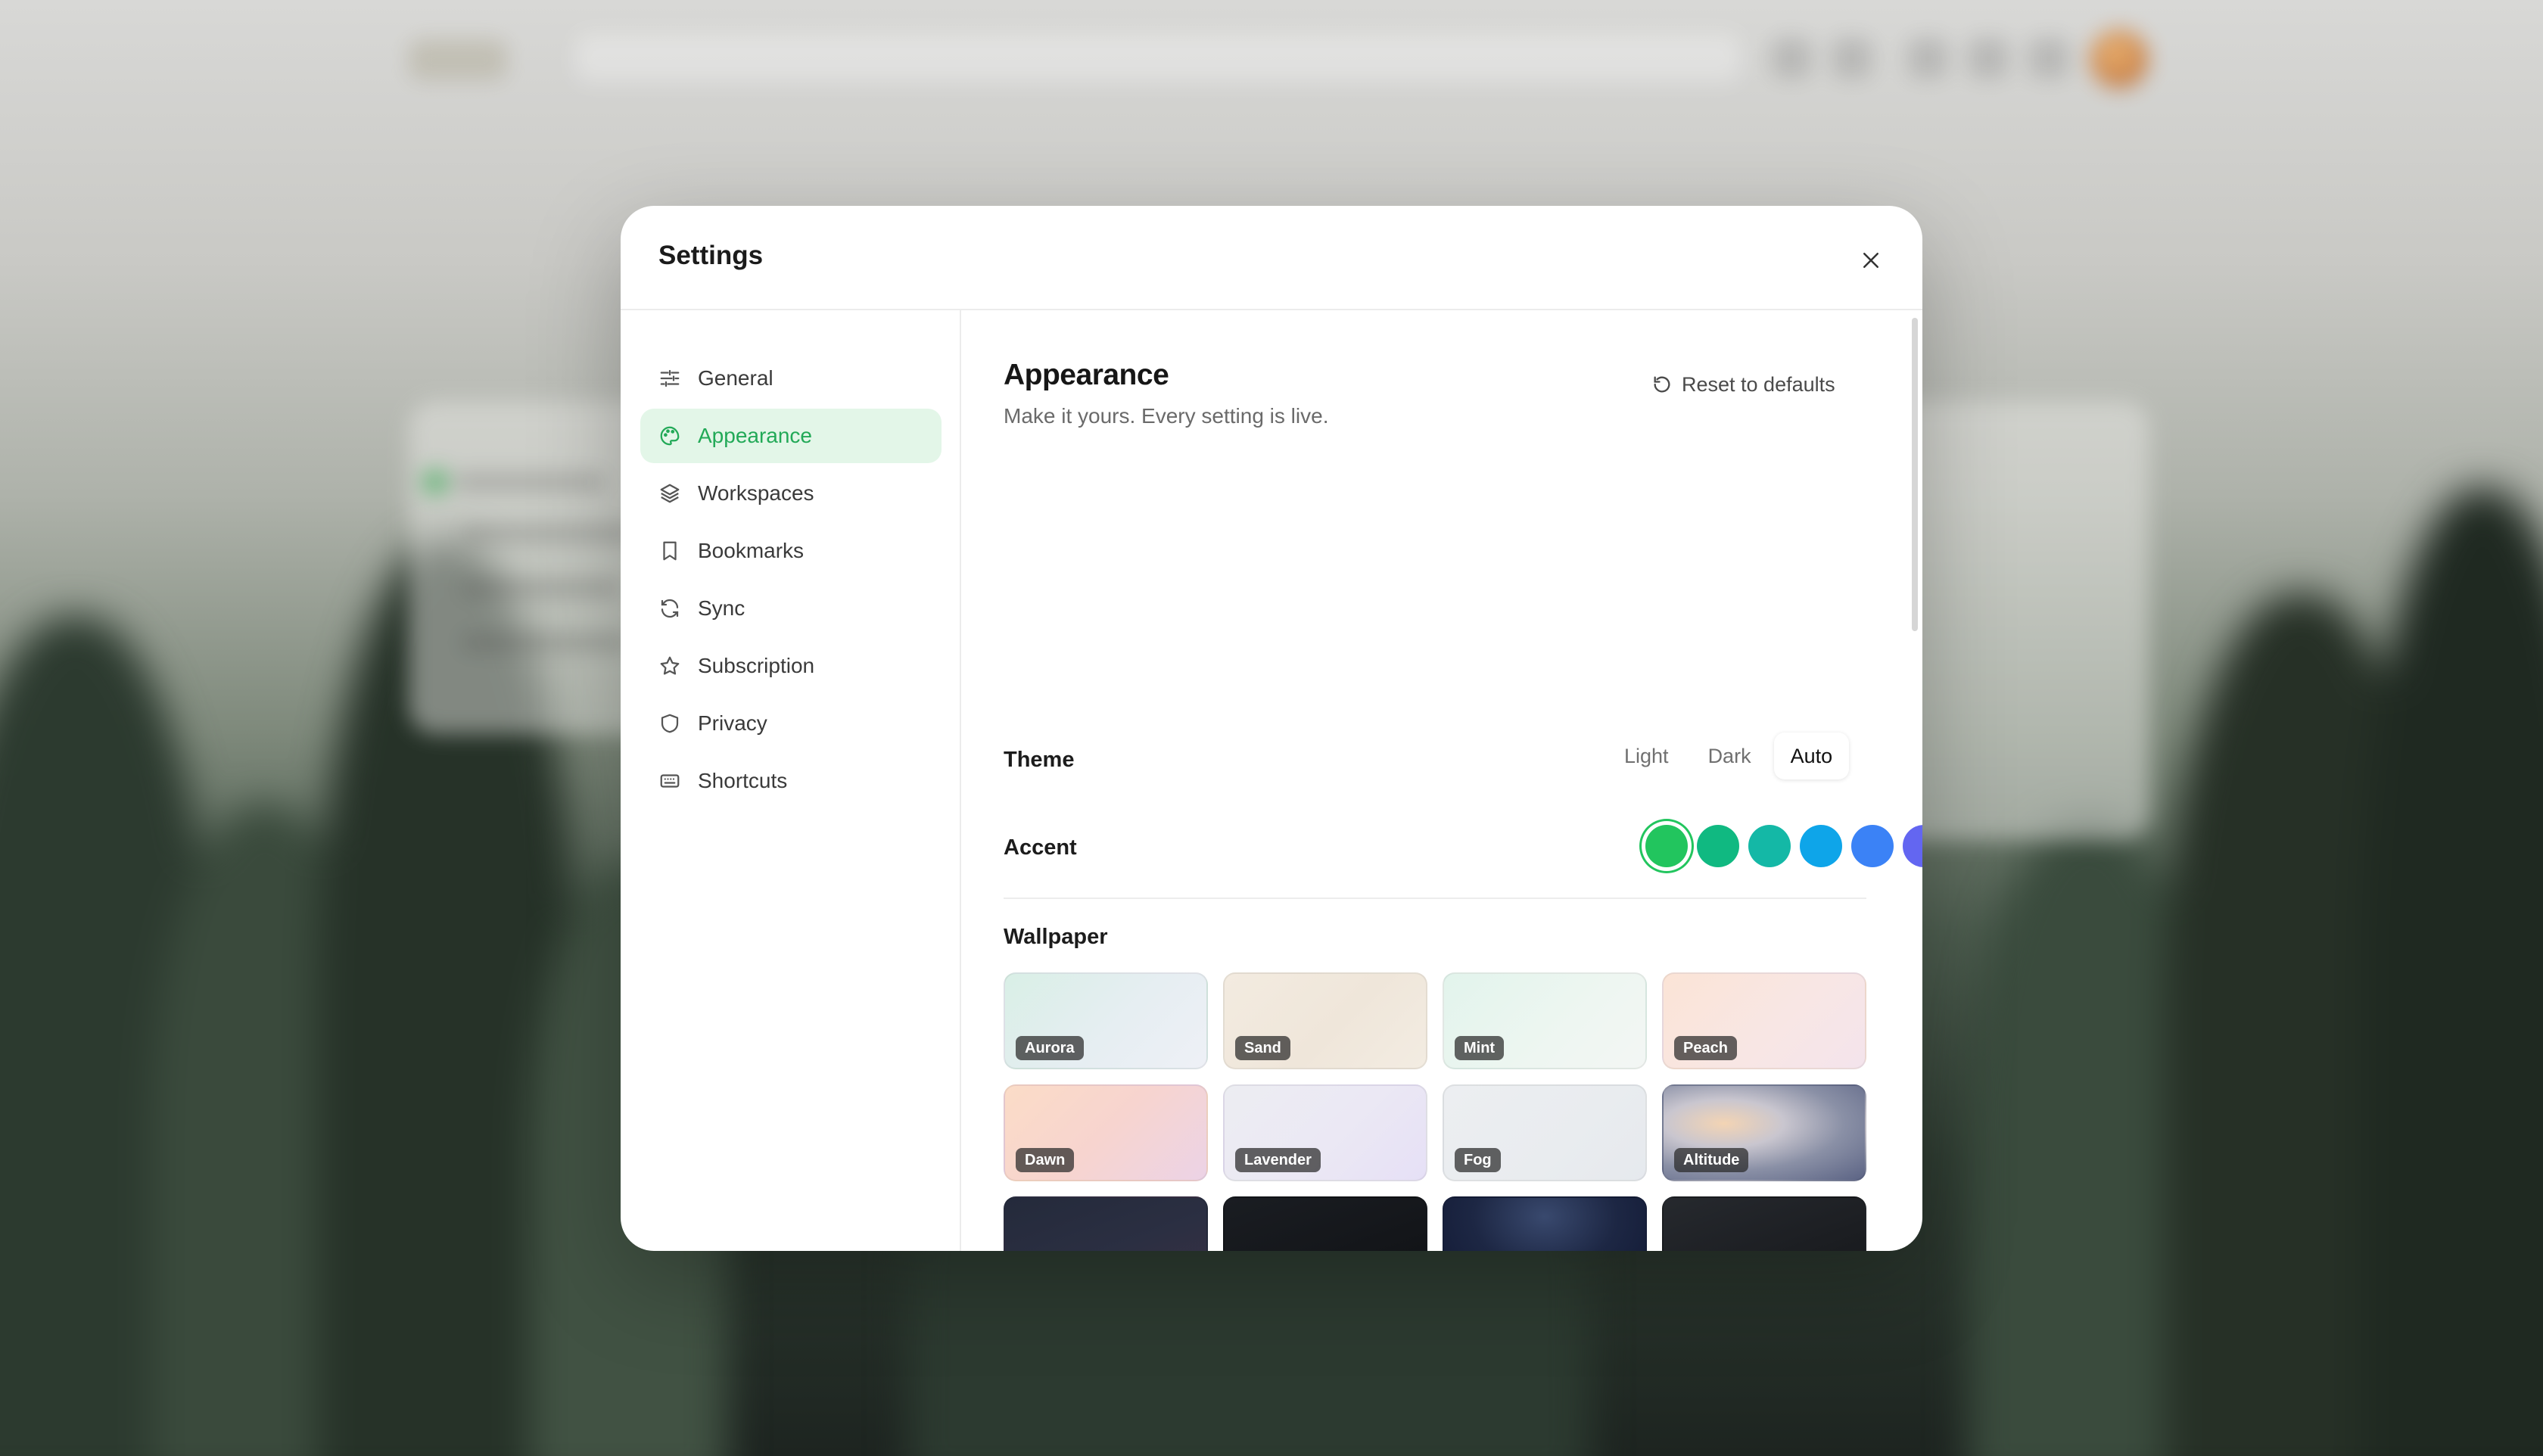 This screenshot has width=2543, height=1456. I want to click on close-icon, so click(1870, 260).